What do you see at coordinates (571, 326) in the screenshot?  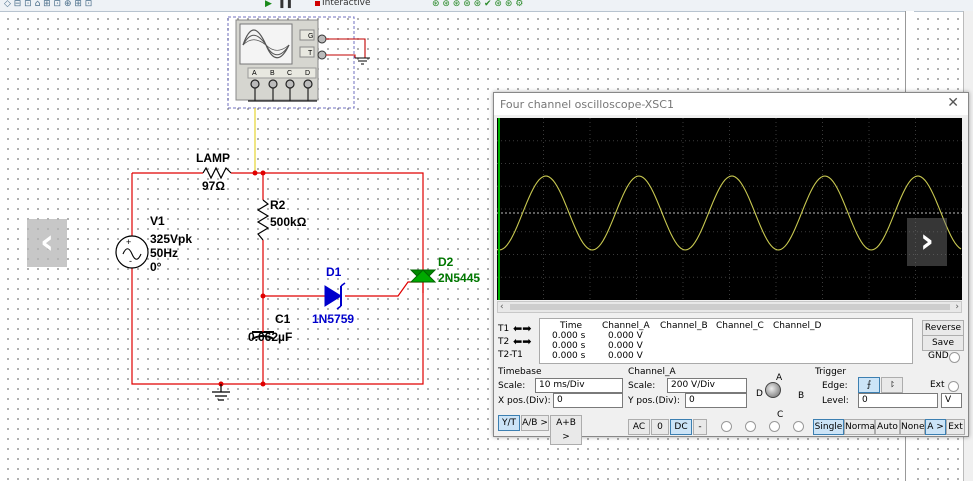 I see `header-time: Time` at bounding box center [571, 326].